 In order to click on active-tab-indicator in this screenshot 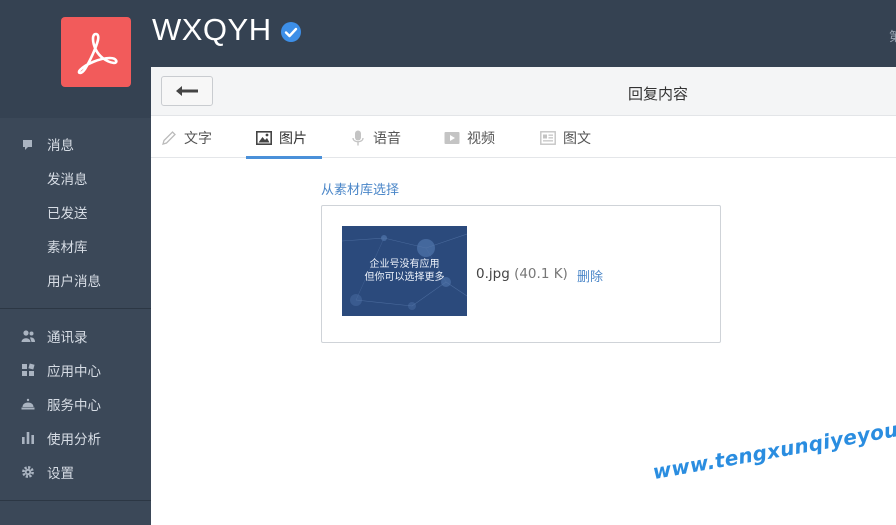, I will do `click(284, 157)`.